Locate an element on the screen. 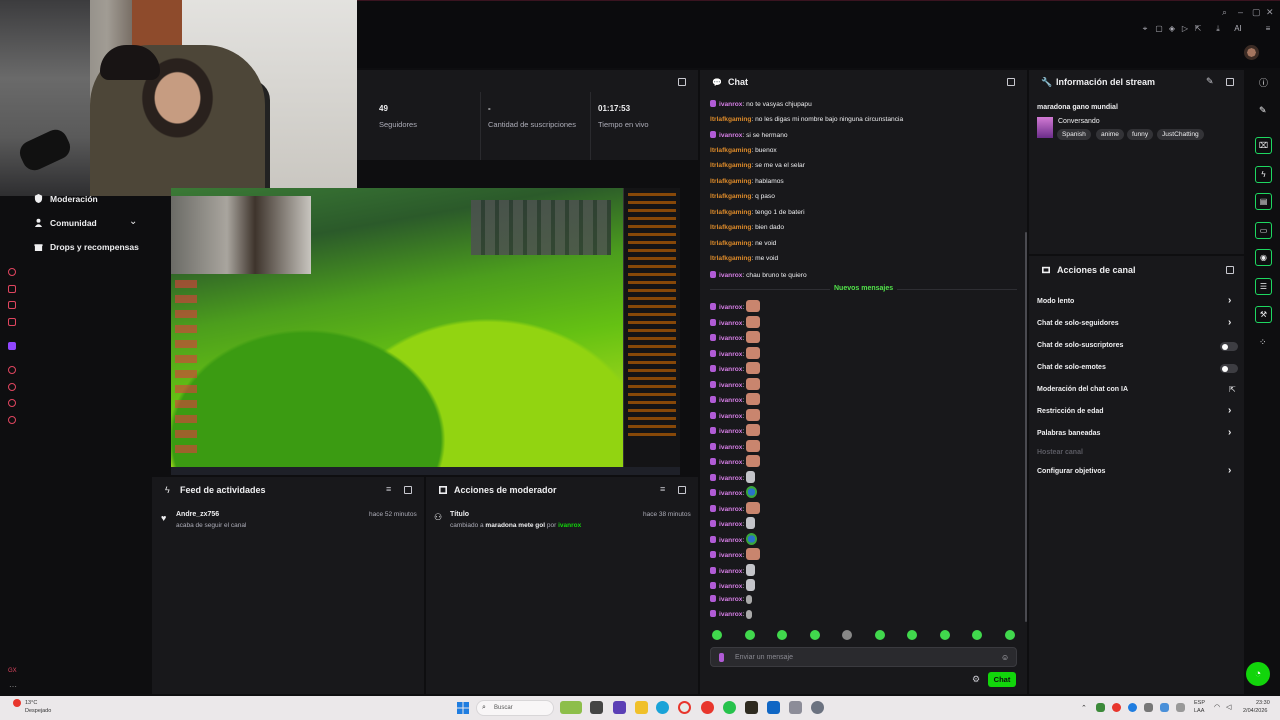 The height and width of the screenshot is (720, 1280). crop-icon: ▢ is located at coordinates (1159, 29).